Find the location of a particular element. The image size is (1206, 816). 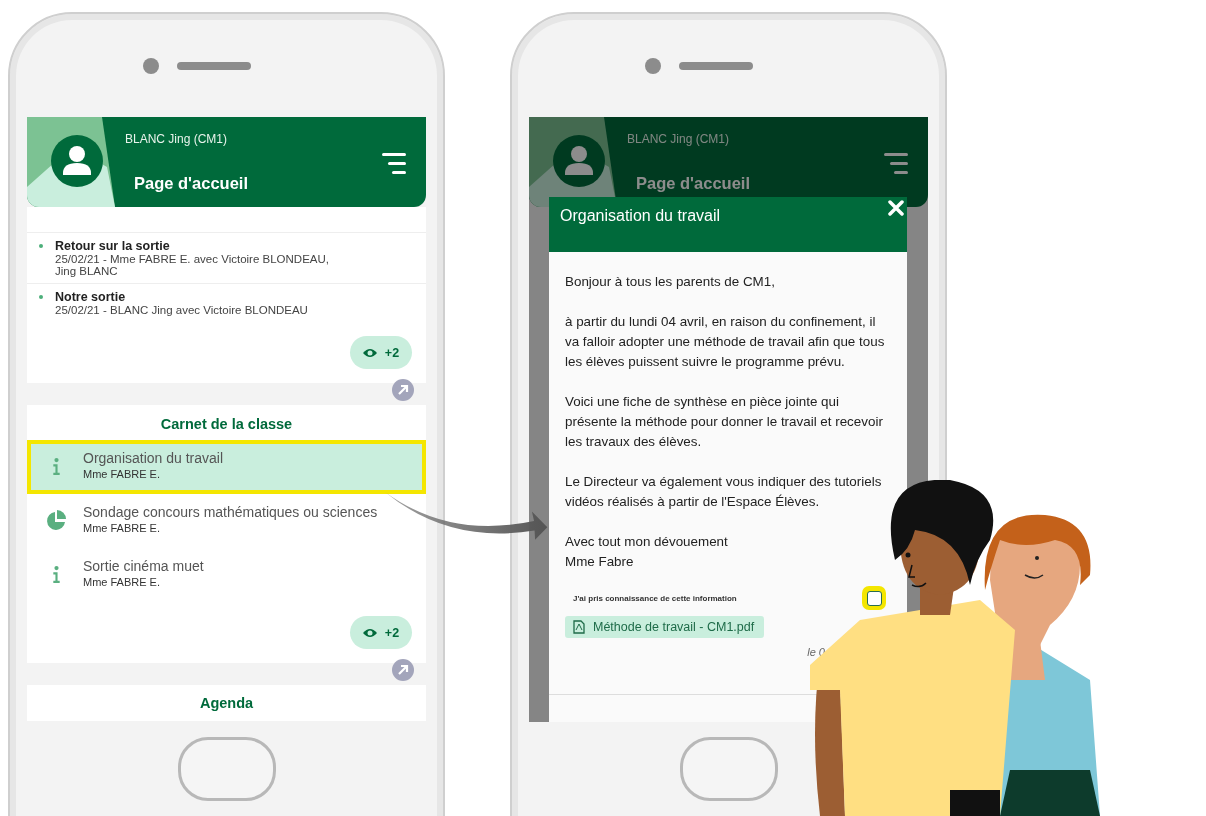

news-details: 25/02/21 - BLANC Jing avec Victoire BLONDEAU is located at coordinates (182, 310).